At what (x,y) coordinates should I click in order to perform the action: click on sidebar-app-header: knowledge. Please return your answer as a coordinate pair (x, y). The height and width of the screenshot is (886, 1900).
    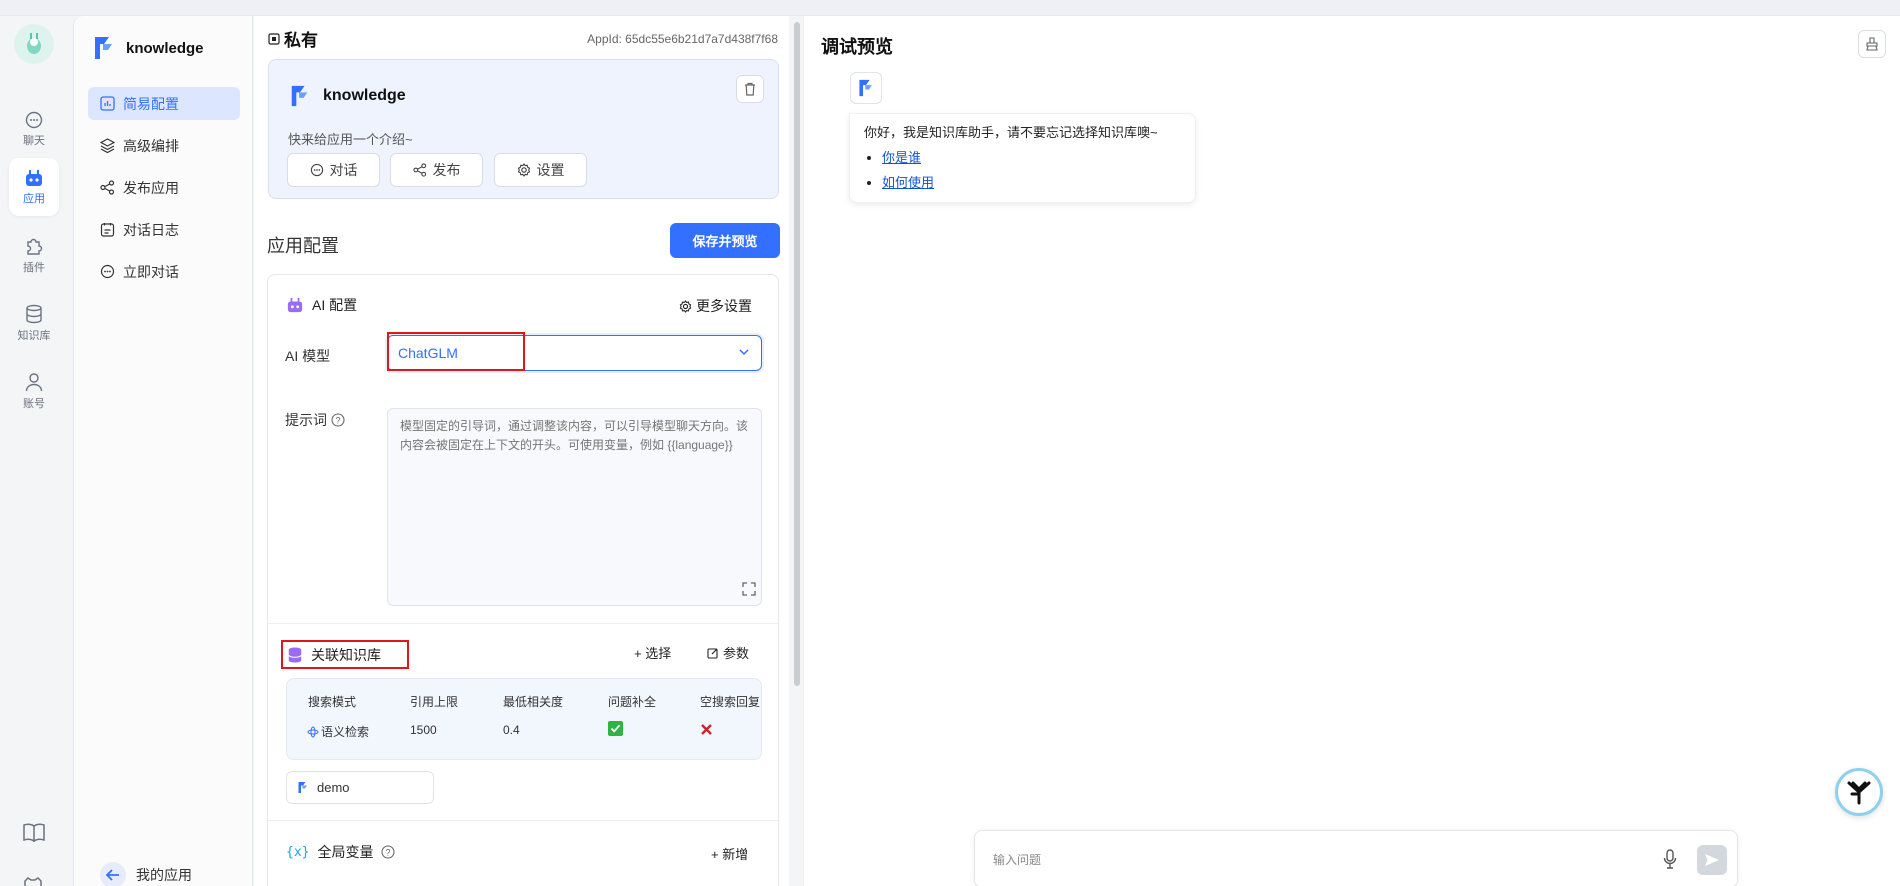
    Looking at the image, I should click on (148, 48).